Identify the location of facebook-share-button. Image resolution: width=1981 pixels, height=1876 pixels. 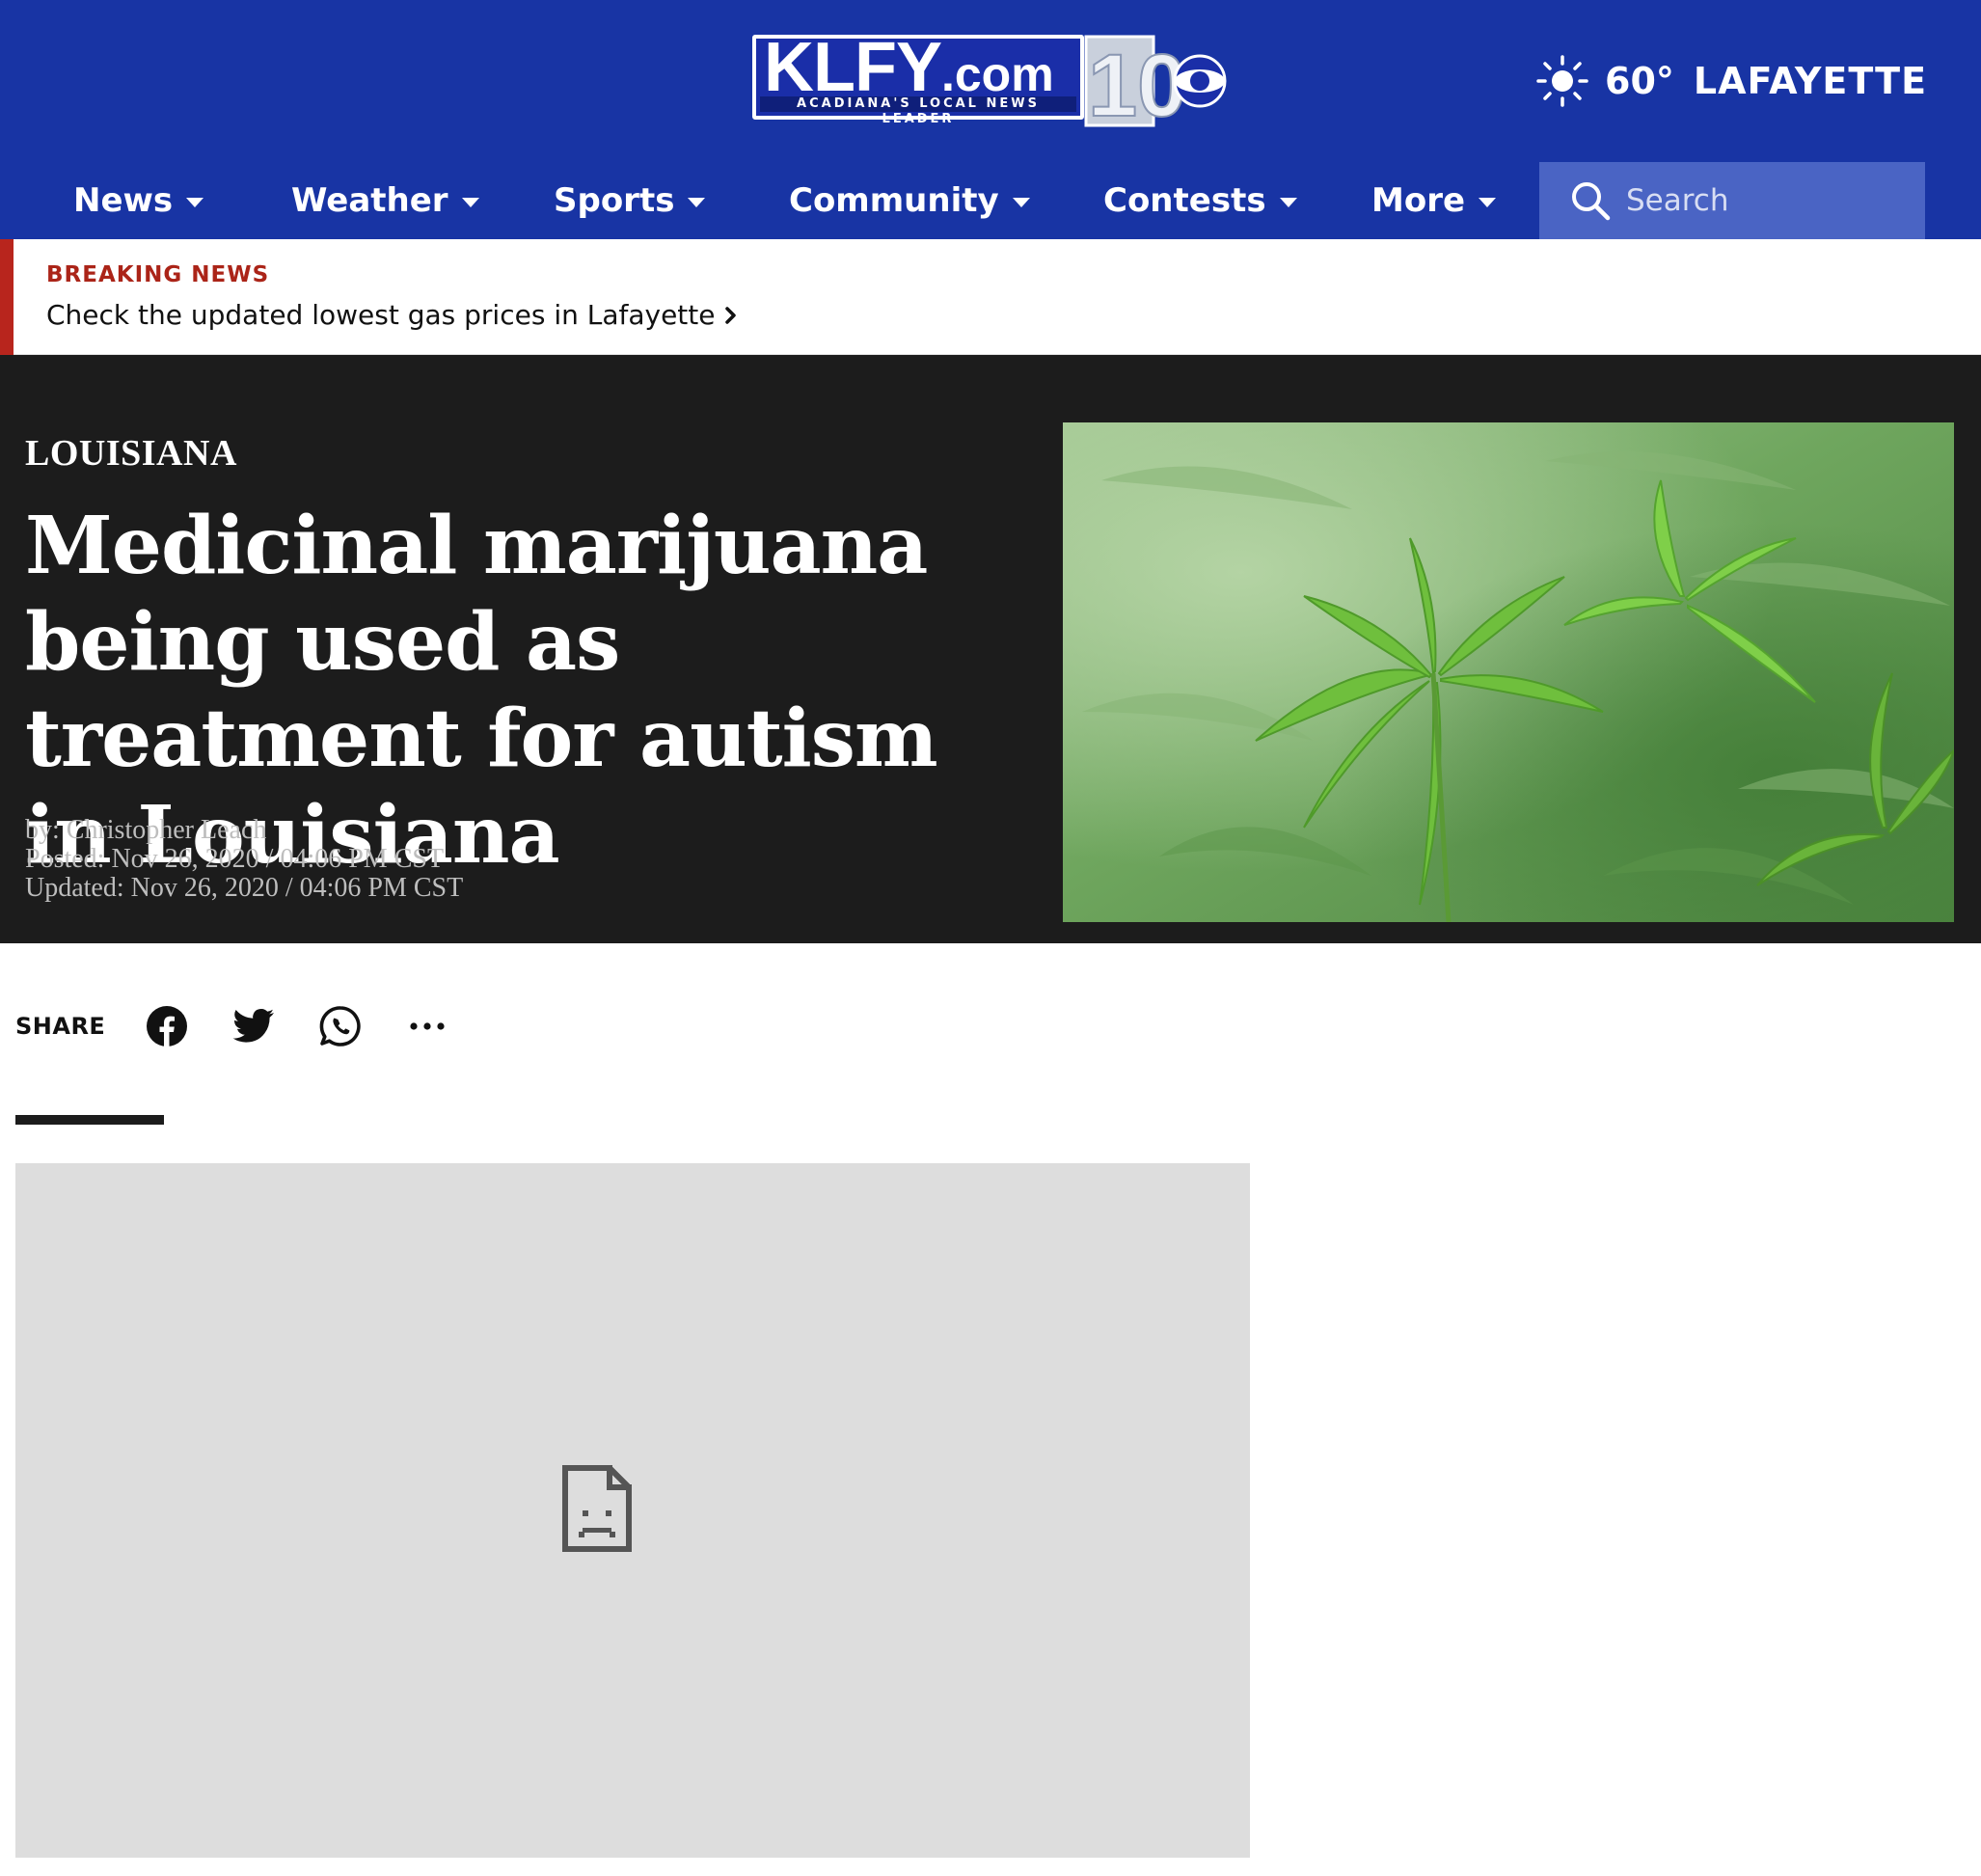
(167, 1026).